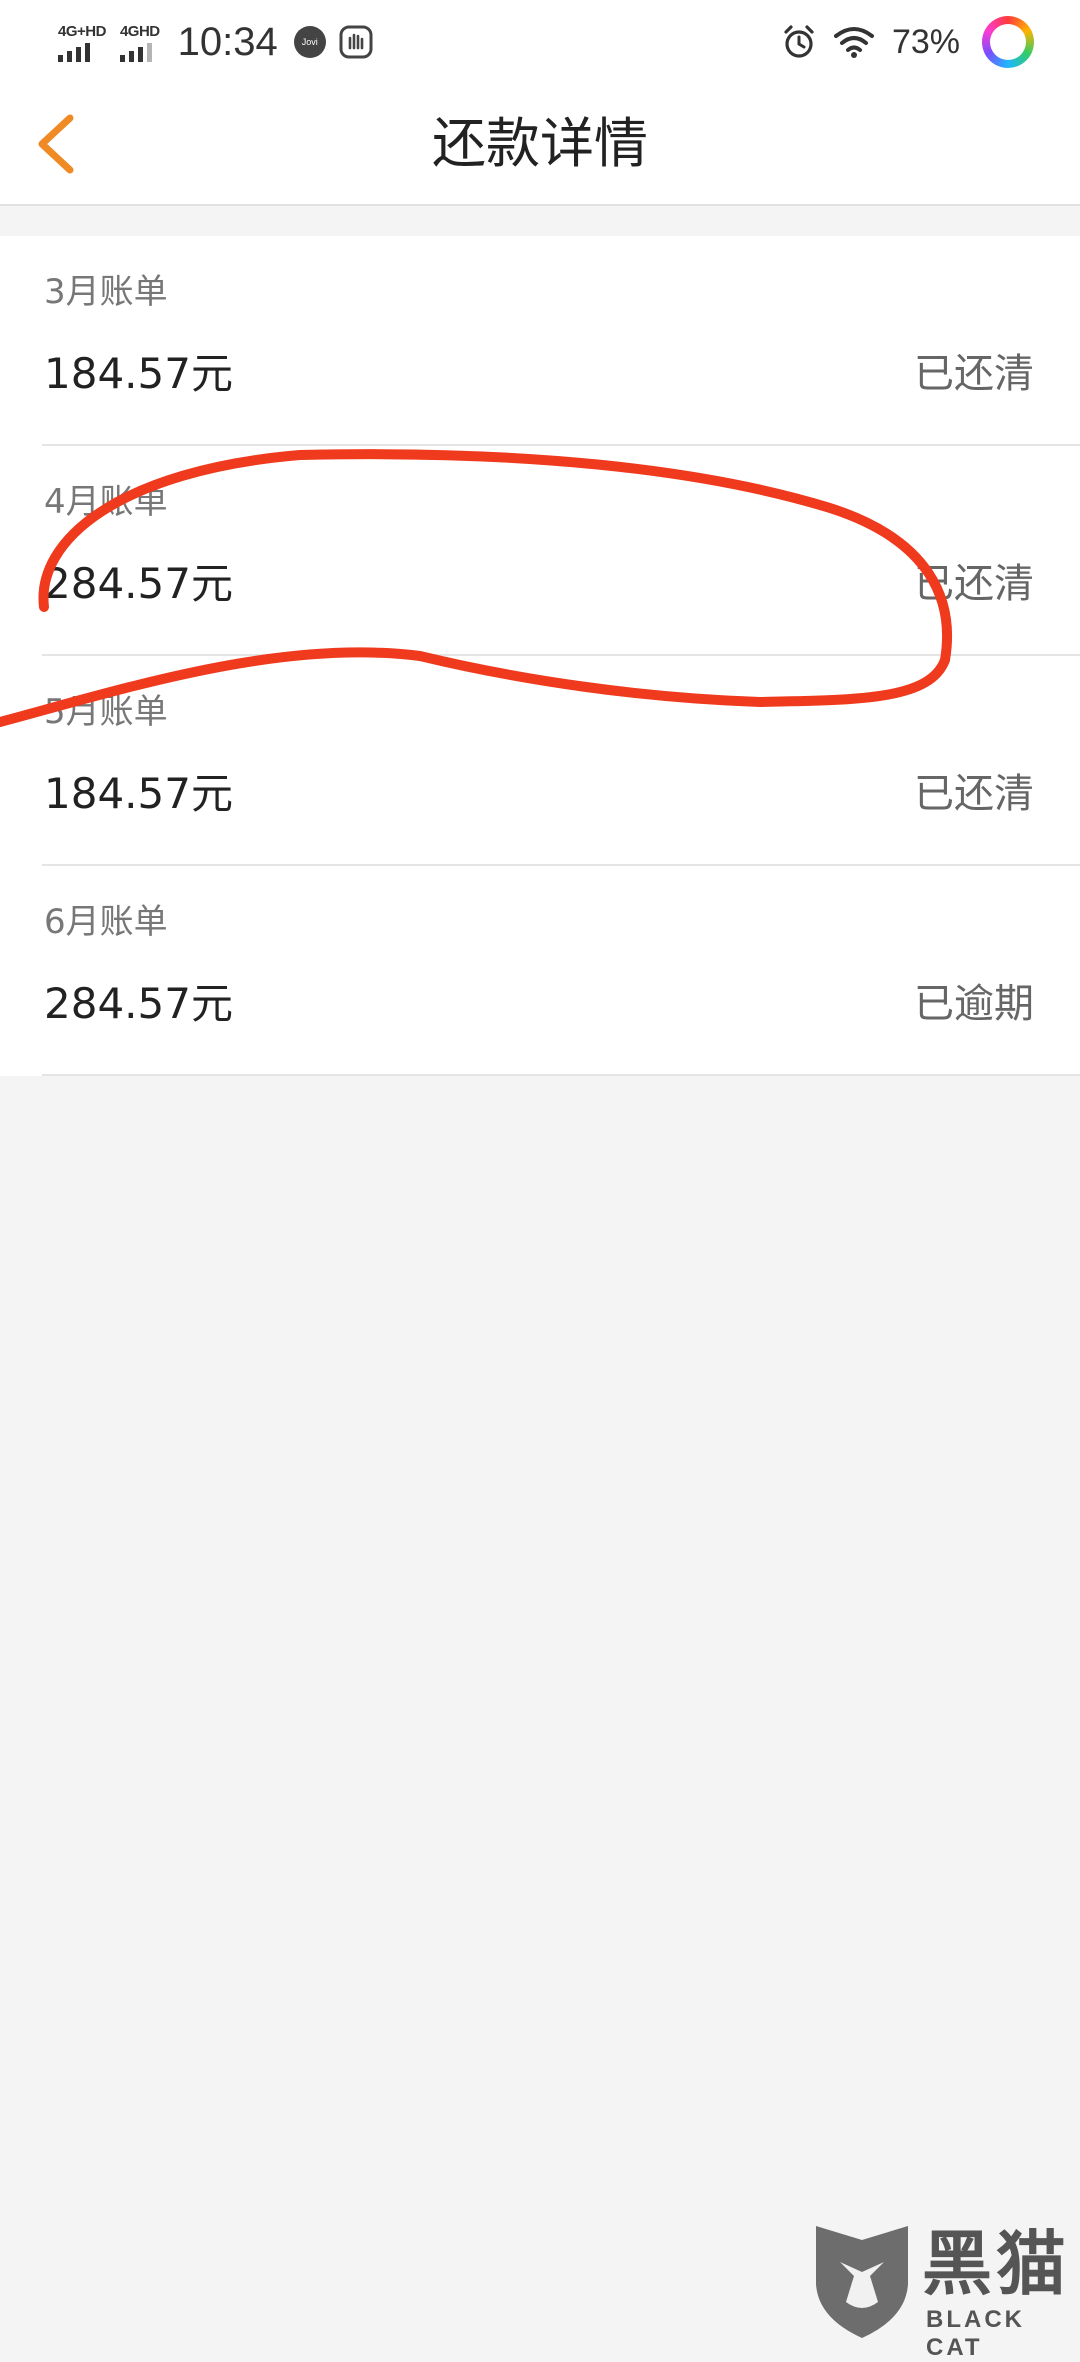 Image resolution: width=1080 pixels, height=2362 pixels. What do you see at coordinates (862, 2282) in the screenshot?
I see `black-cat-logo-icon` at bounding box center [862, 2282].